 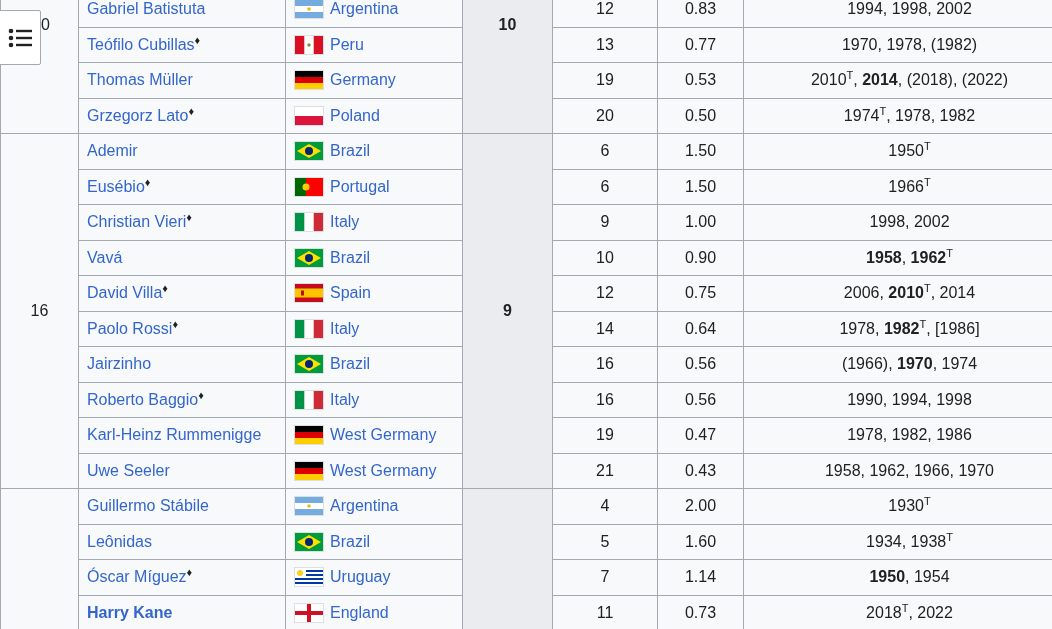 I want to click on years-cell: 1994, 1998, 2002, so click(x=909, y=9).